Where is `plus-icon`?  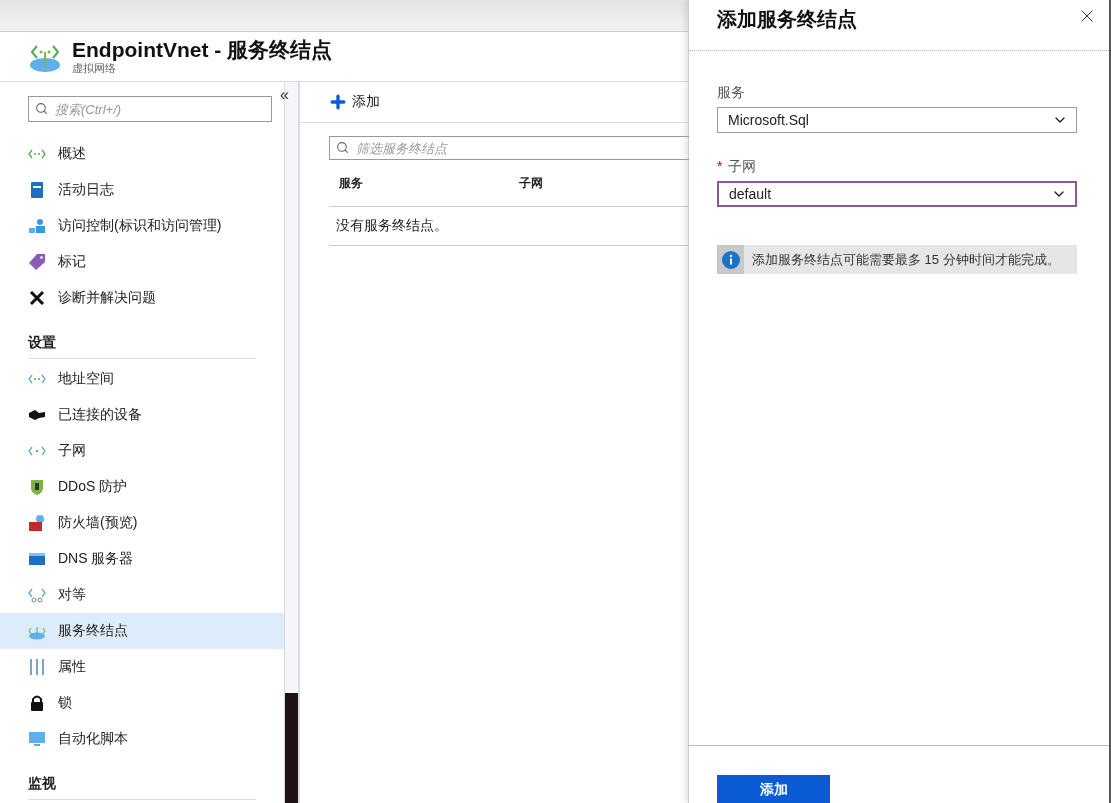 plus-icon is located at coordinates (338, 102).